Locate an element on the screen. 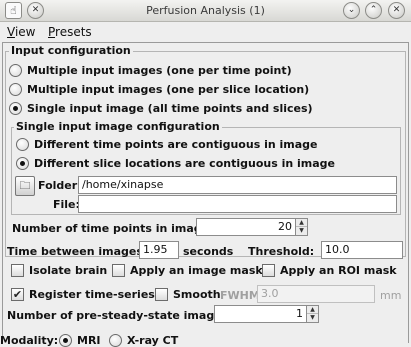 Image resolution: width=411 pixels, height=347 pixels. menu-bar: View Presets is located at coordinates (205, 32).